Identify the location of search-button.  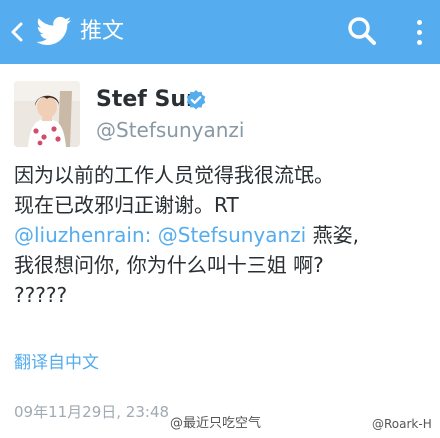
(362, 32).